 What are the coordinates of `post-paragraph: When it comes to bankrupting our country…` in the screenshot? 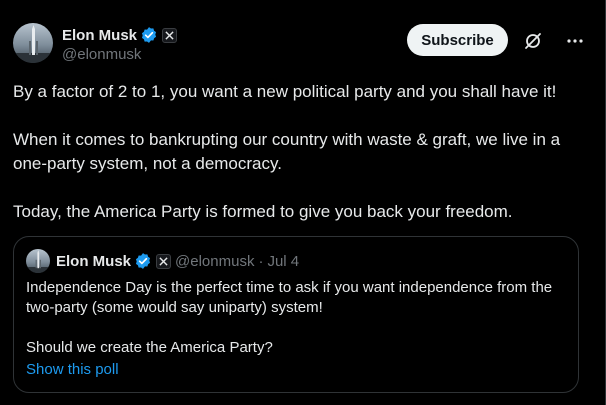 It's located at (287, 151).